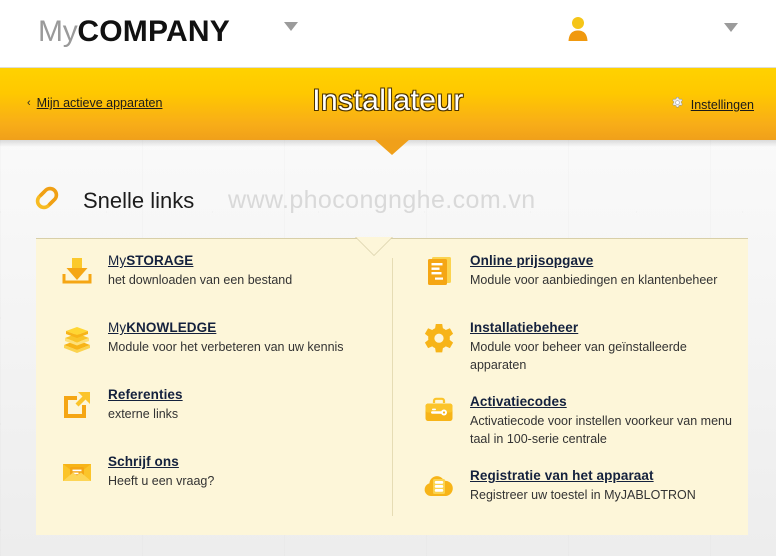  What do you see at coordinates (47, 200) in the screenshot?
I see `chain-link-icon` at bounding box center [47, 200].